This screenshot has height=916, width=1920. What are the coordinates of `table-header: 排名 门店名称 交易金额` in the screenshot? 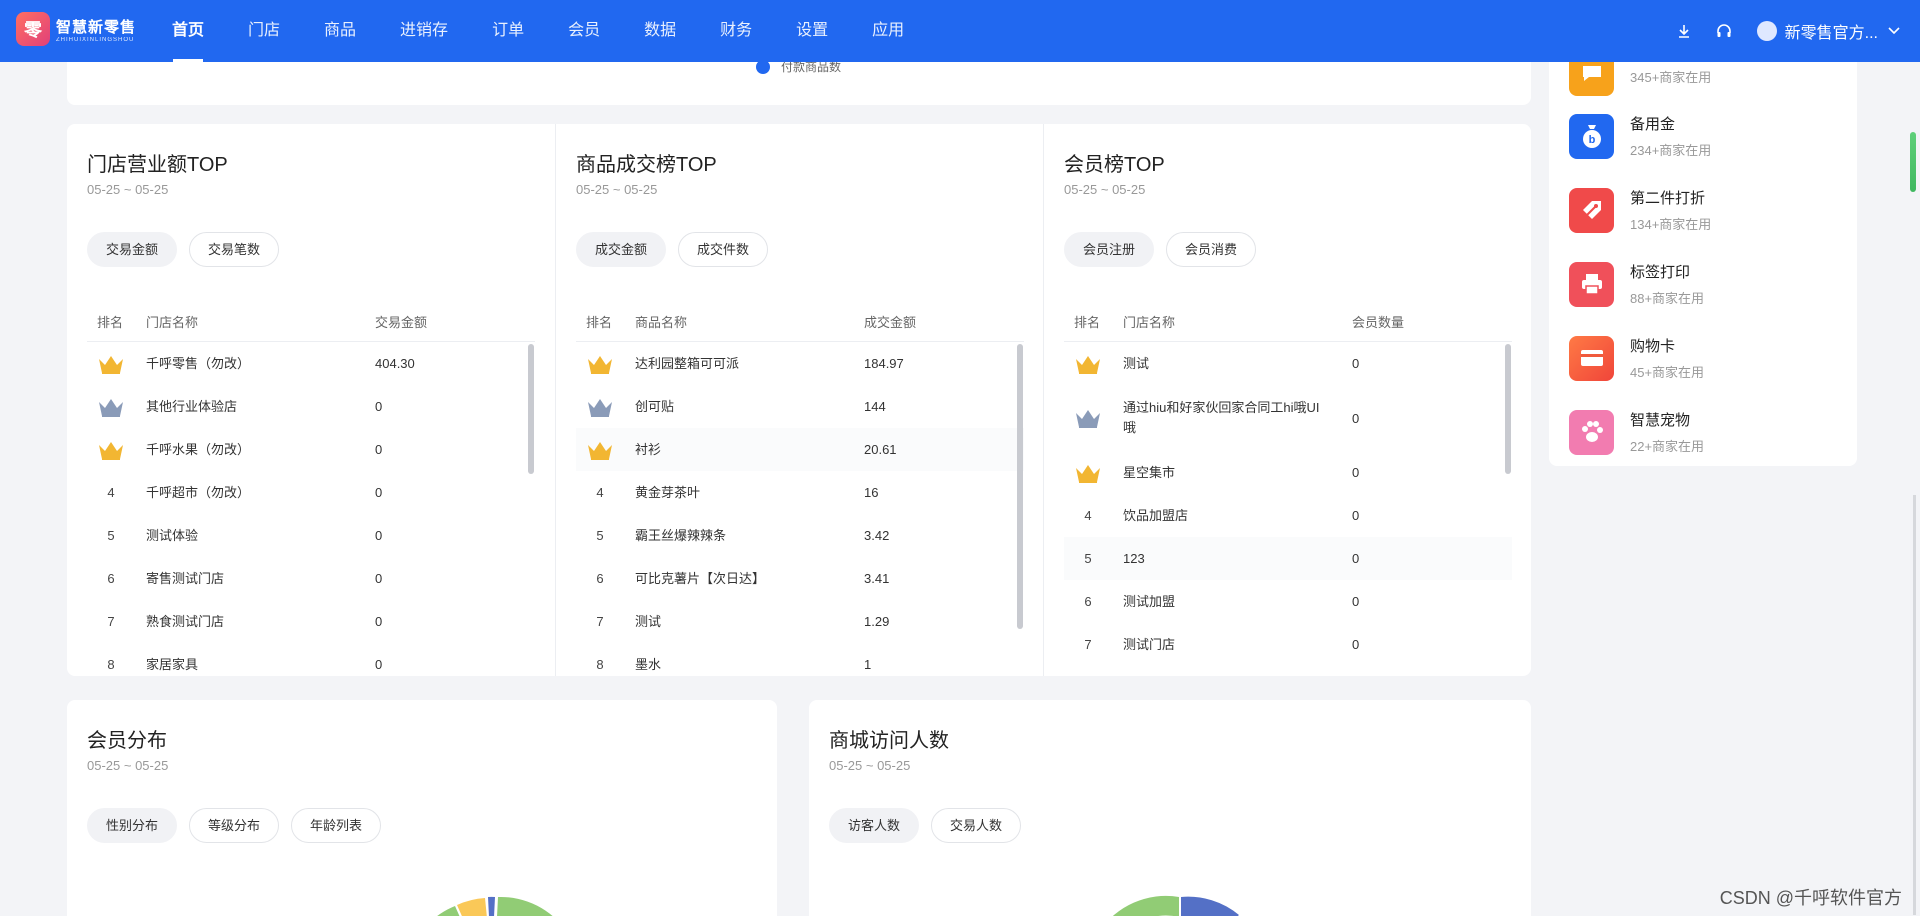 It's located at (311, 323).